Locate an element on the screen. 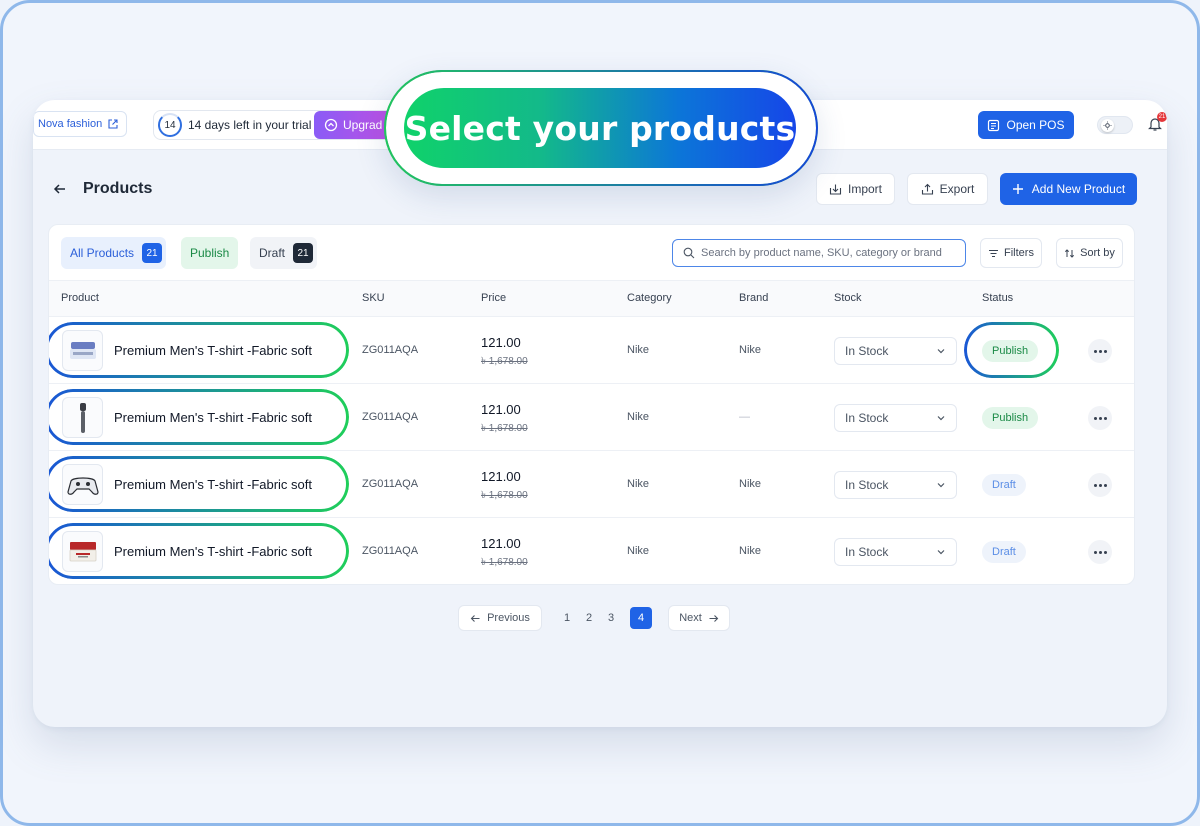 This screenshot has width=1200, height=826. export-button: Export is located at coordinates (947, 189).